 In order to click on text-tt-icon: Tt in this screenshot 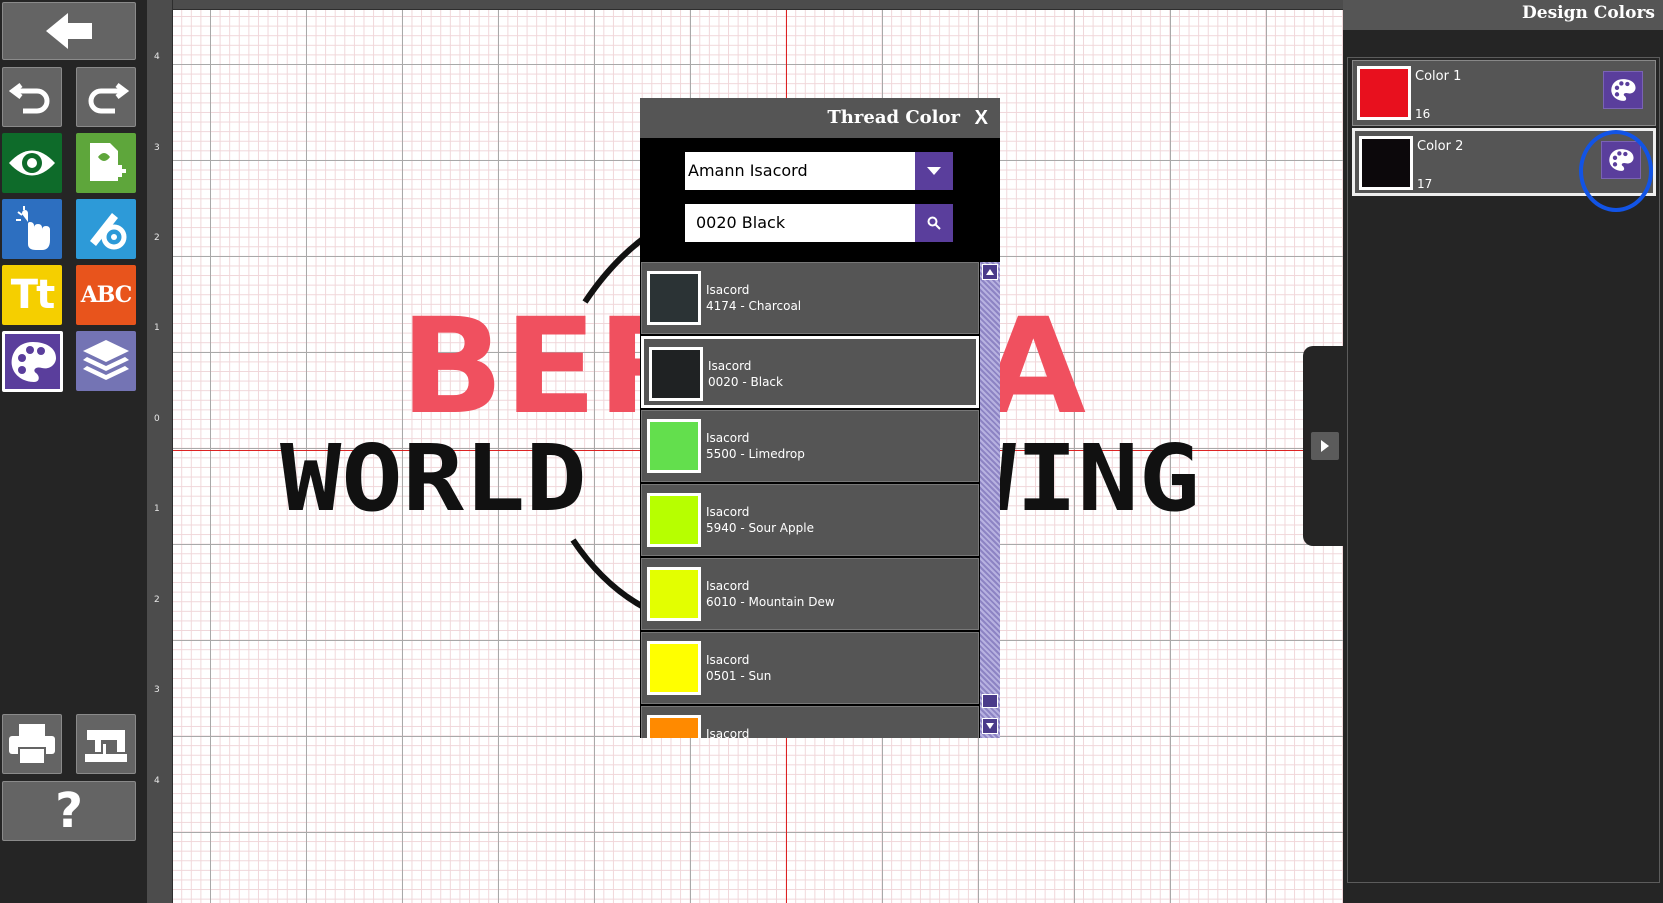, I will do `click(32, 295)`.